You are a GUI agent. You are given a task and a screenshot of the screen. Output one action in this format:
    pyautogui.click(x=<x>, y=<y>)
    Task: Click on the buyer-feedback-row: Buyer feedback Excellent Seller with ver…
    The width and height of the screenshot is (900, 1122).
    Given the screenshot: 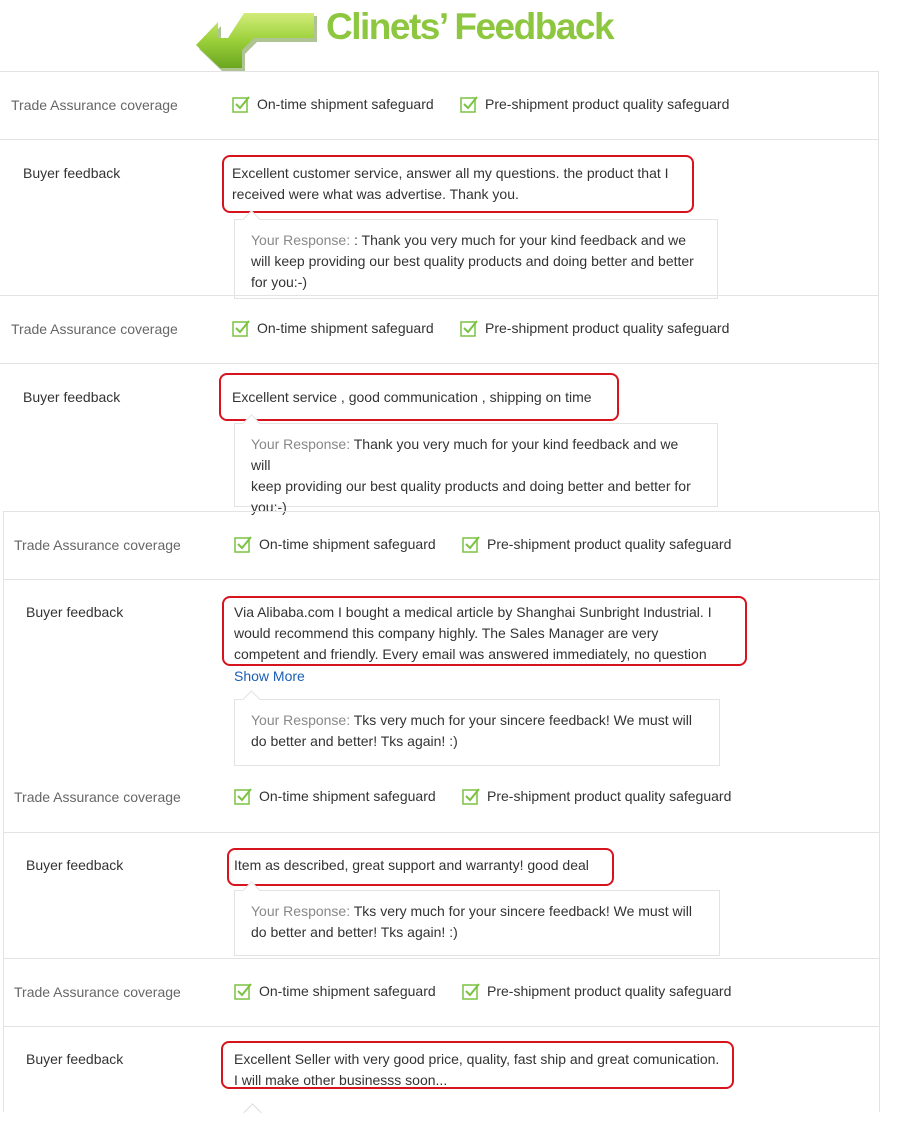 What is the action you would take?
    pyautogui.click(x=441, y=1074)
    